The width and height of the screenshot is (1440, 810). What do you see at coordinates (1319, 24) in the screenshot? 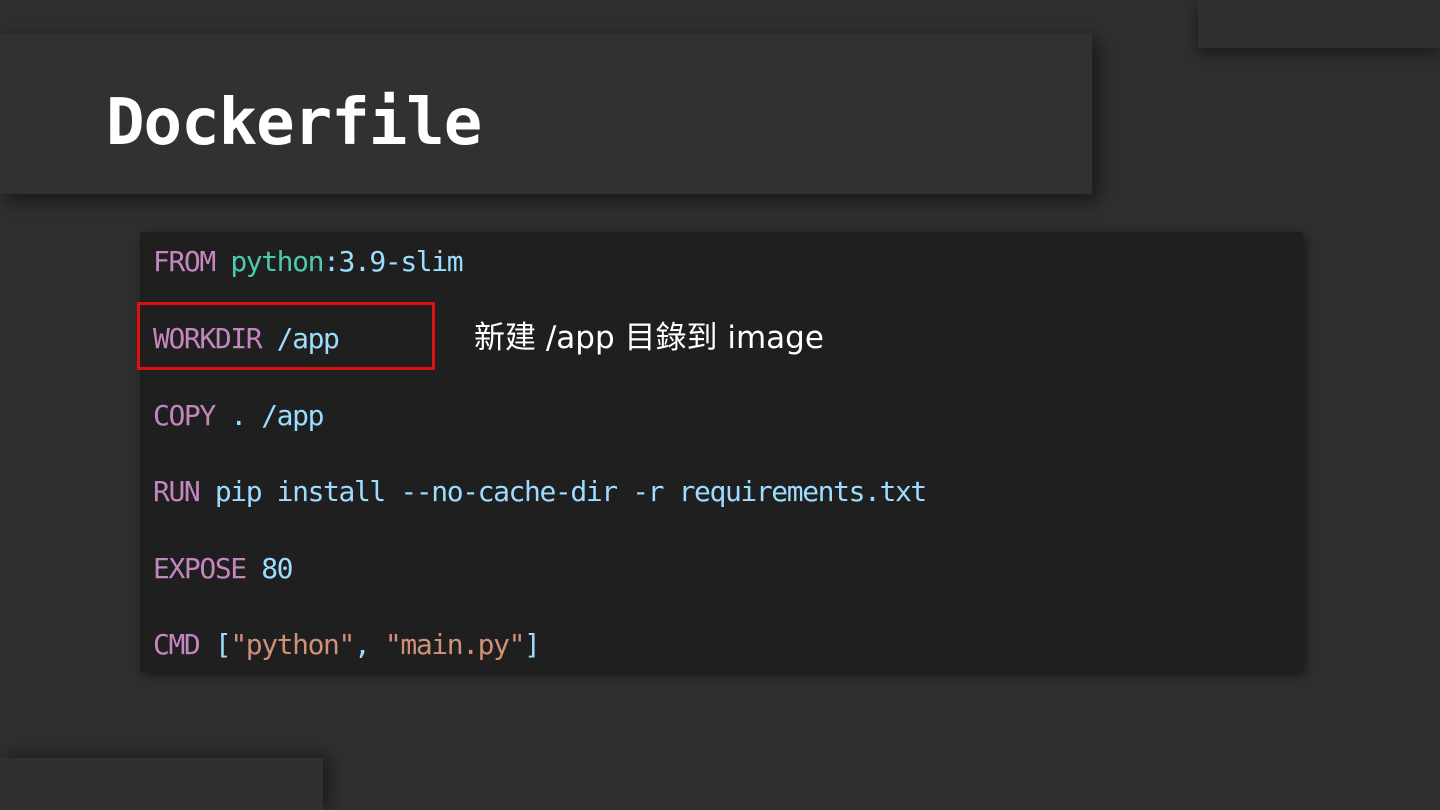
I see `decorative-panel-top-right` at bounding box center [1319, 24].